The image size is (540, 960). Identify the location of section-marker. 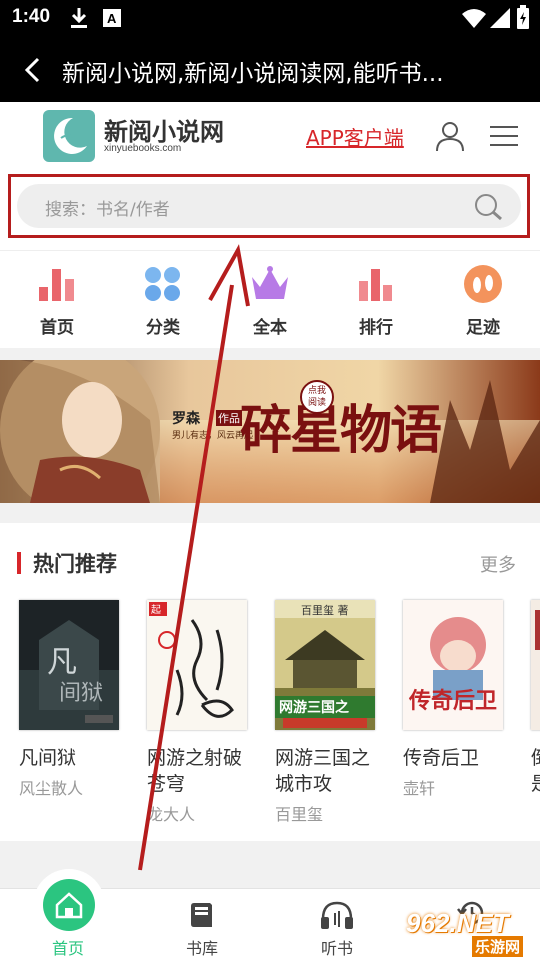
(19, 563).